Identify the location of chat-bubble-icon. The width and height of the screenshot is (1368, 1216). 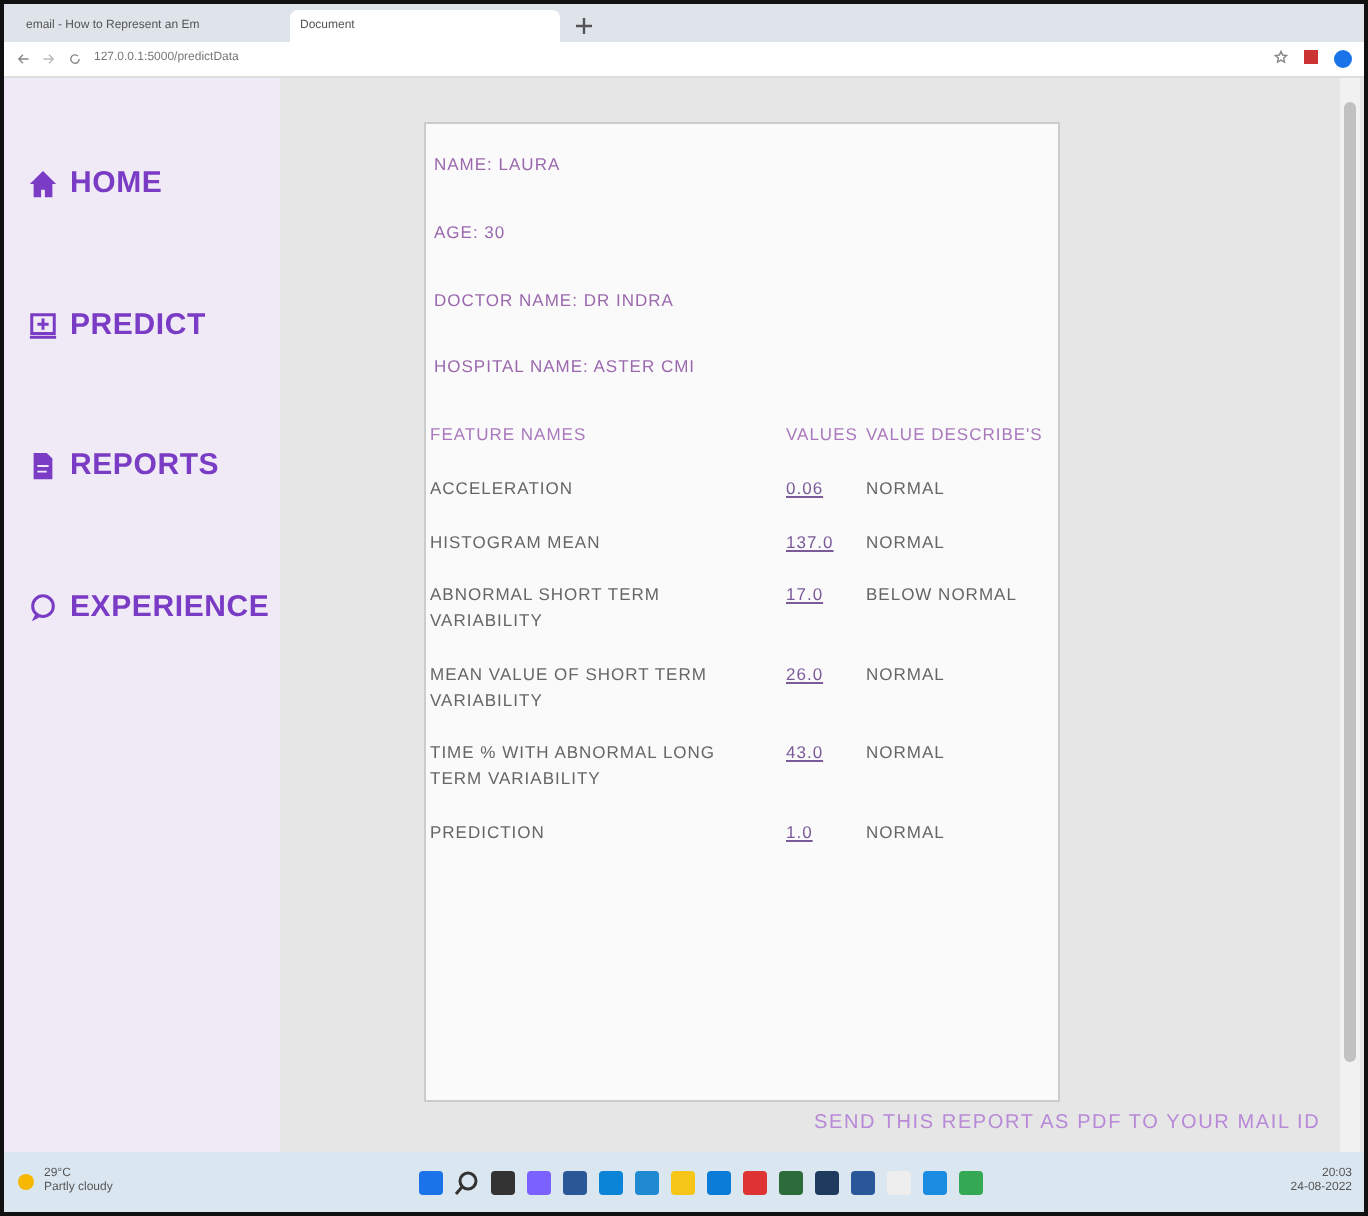
(43, 607).